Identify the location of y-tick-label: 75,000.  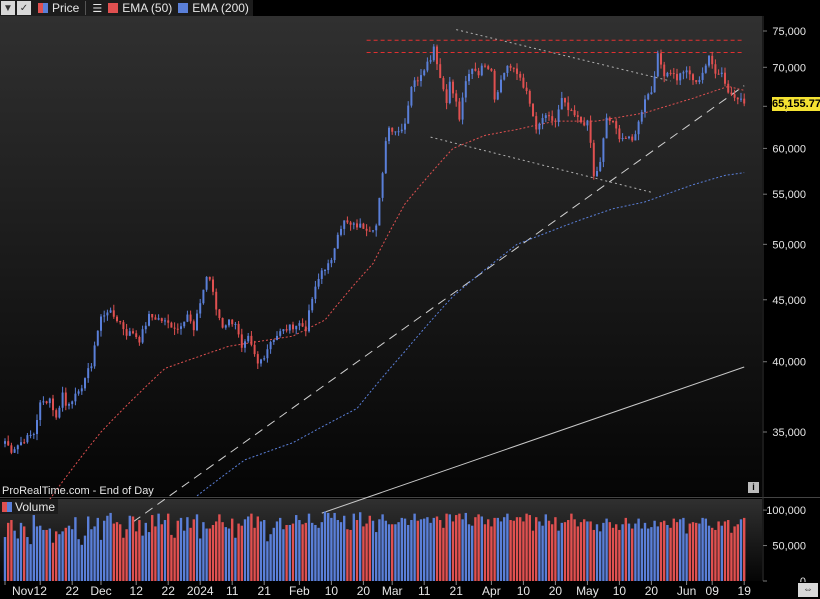
(789, 32).